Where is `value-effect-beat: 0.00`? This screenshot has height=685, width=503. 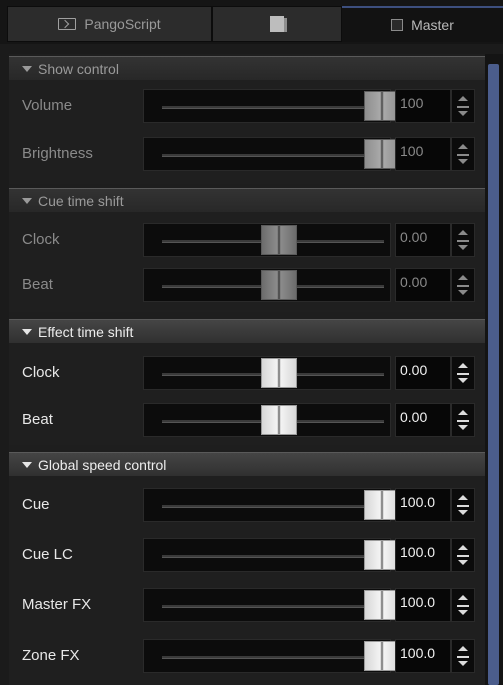
value-effect-beat: 0.00 is located at coordinates (423, 420).